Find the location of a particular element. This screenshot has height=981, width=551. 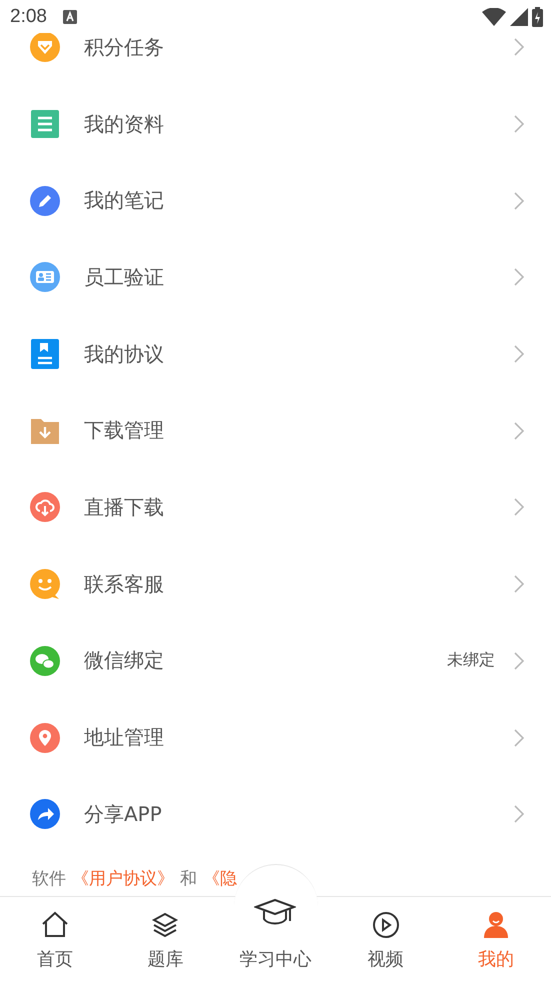

menu-item: 我的笔记 is located at coordinates (275, 201).